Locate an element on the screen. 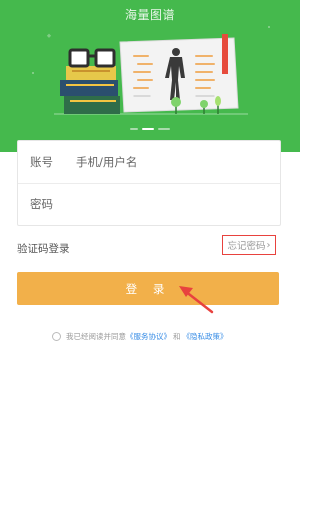  chevron-right-icon: › is located at coordinates (268, 245).